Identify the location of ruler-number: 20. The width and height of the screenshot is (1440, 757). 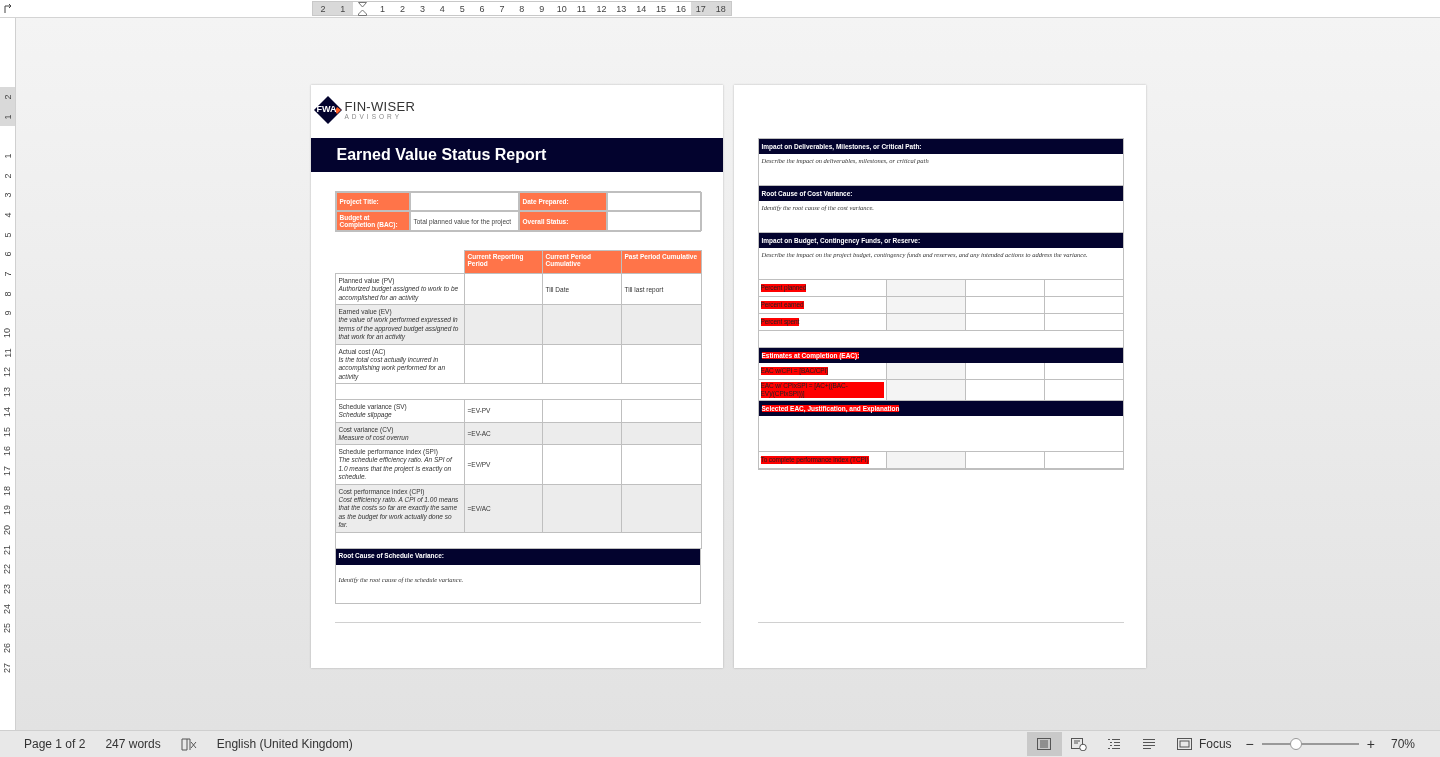
(7, 529).